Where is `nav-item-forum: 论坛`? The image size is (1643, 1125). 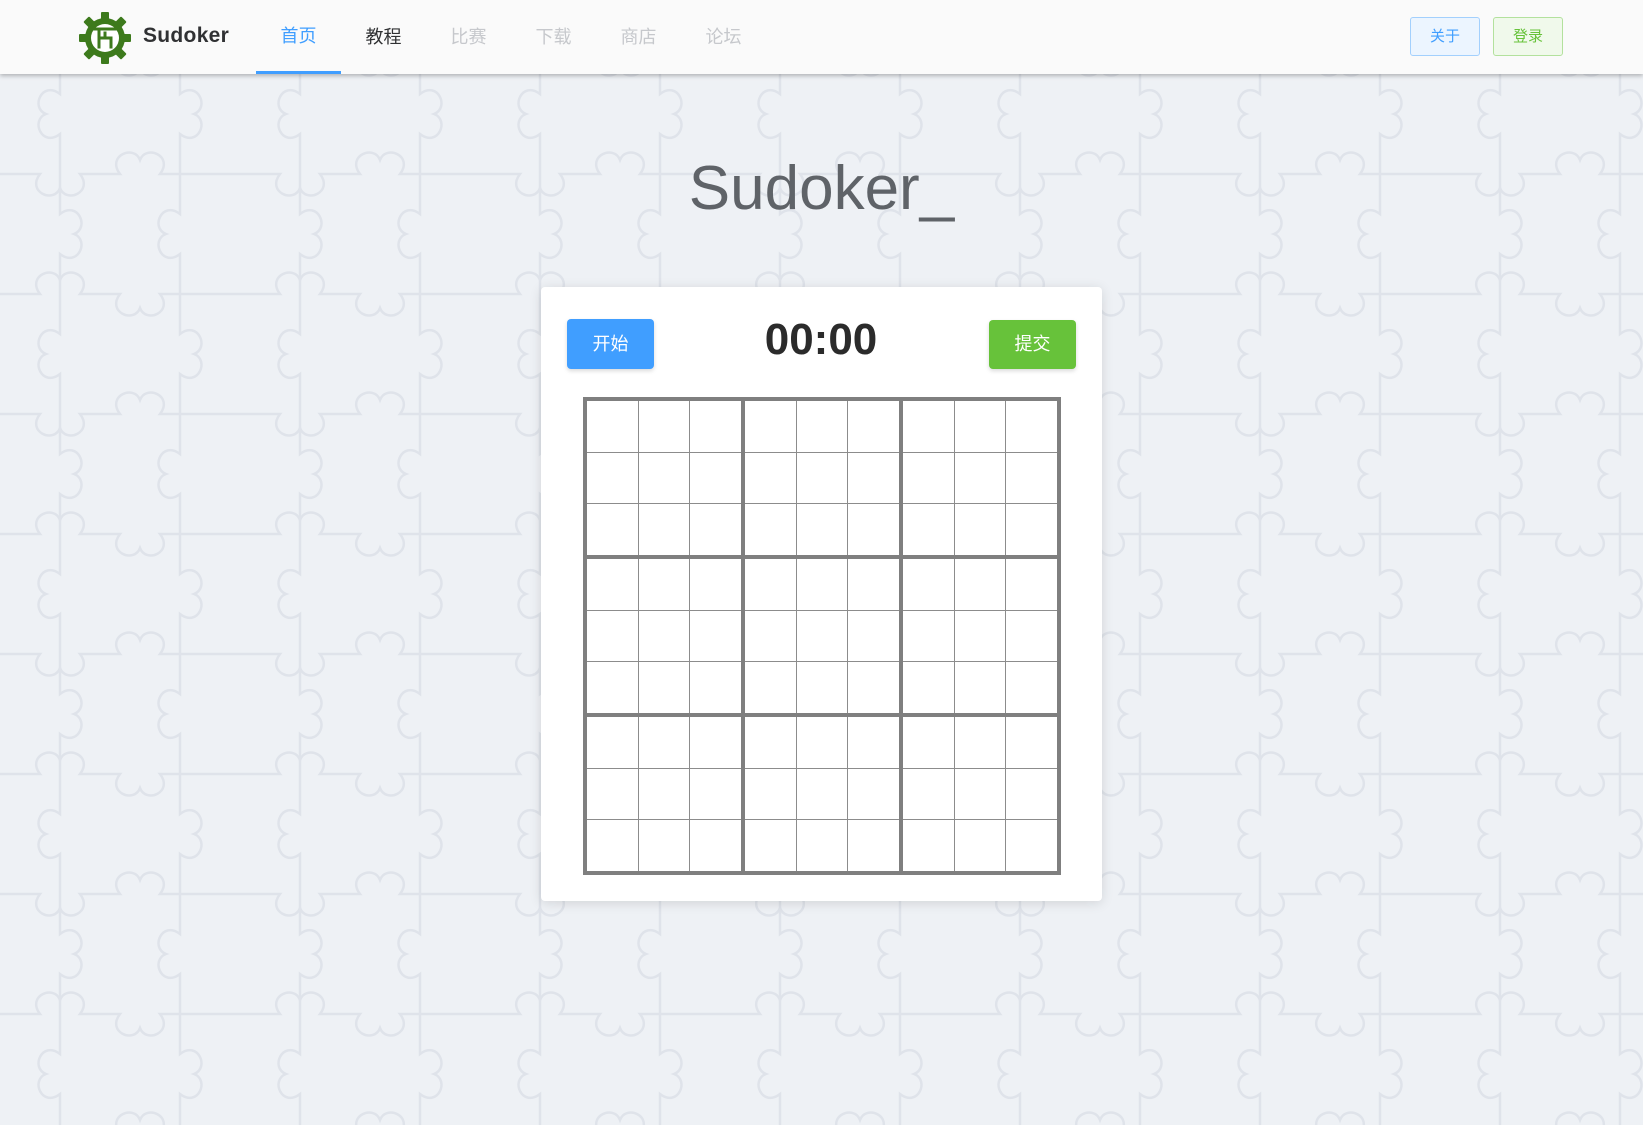
nav-item-forum: 论坛 is located at coordinates (723, 37).